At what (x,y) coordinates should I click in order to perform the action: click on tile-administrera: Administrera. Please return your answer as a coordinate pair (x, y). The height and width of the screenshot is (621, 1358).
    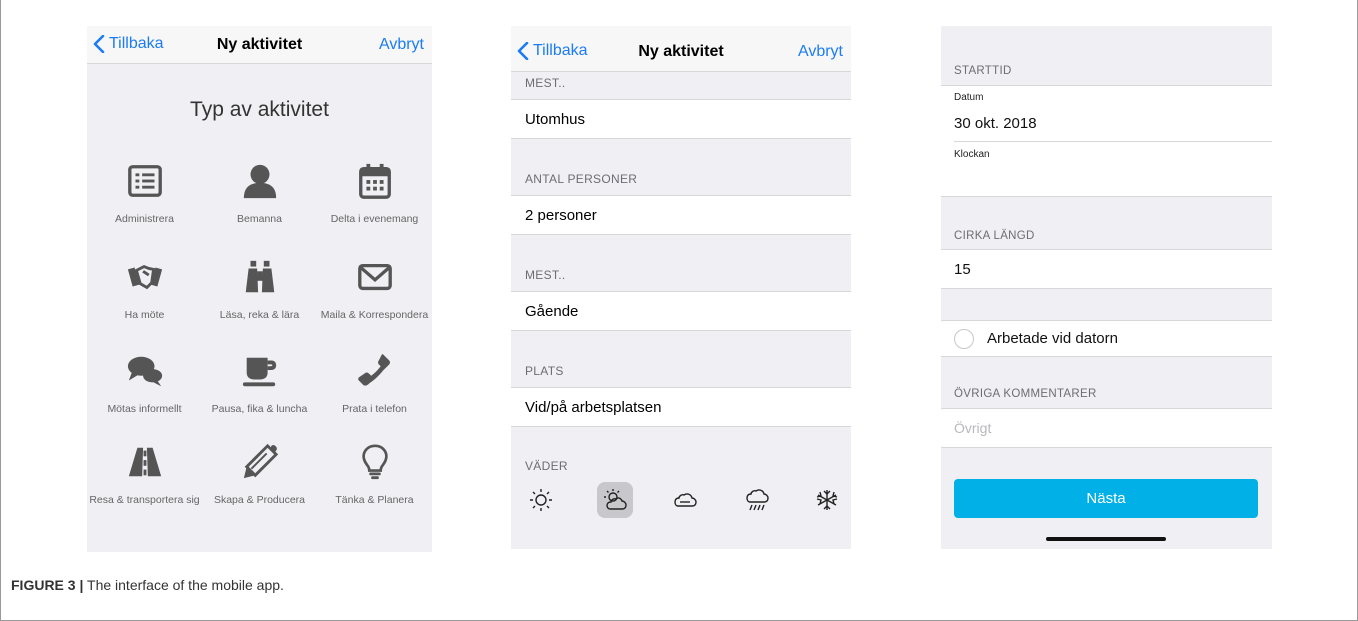
    Looking at the image, I should click on (144, 193).